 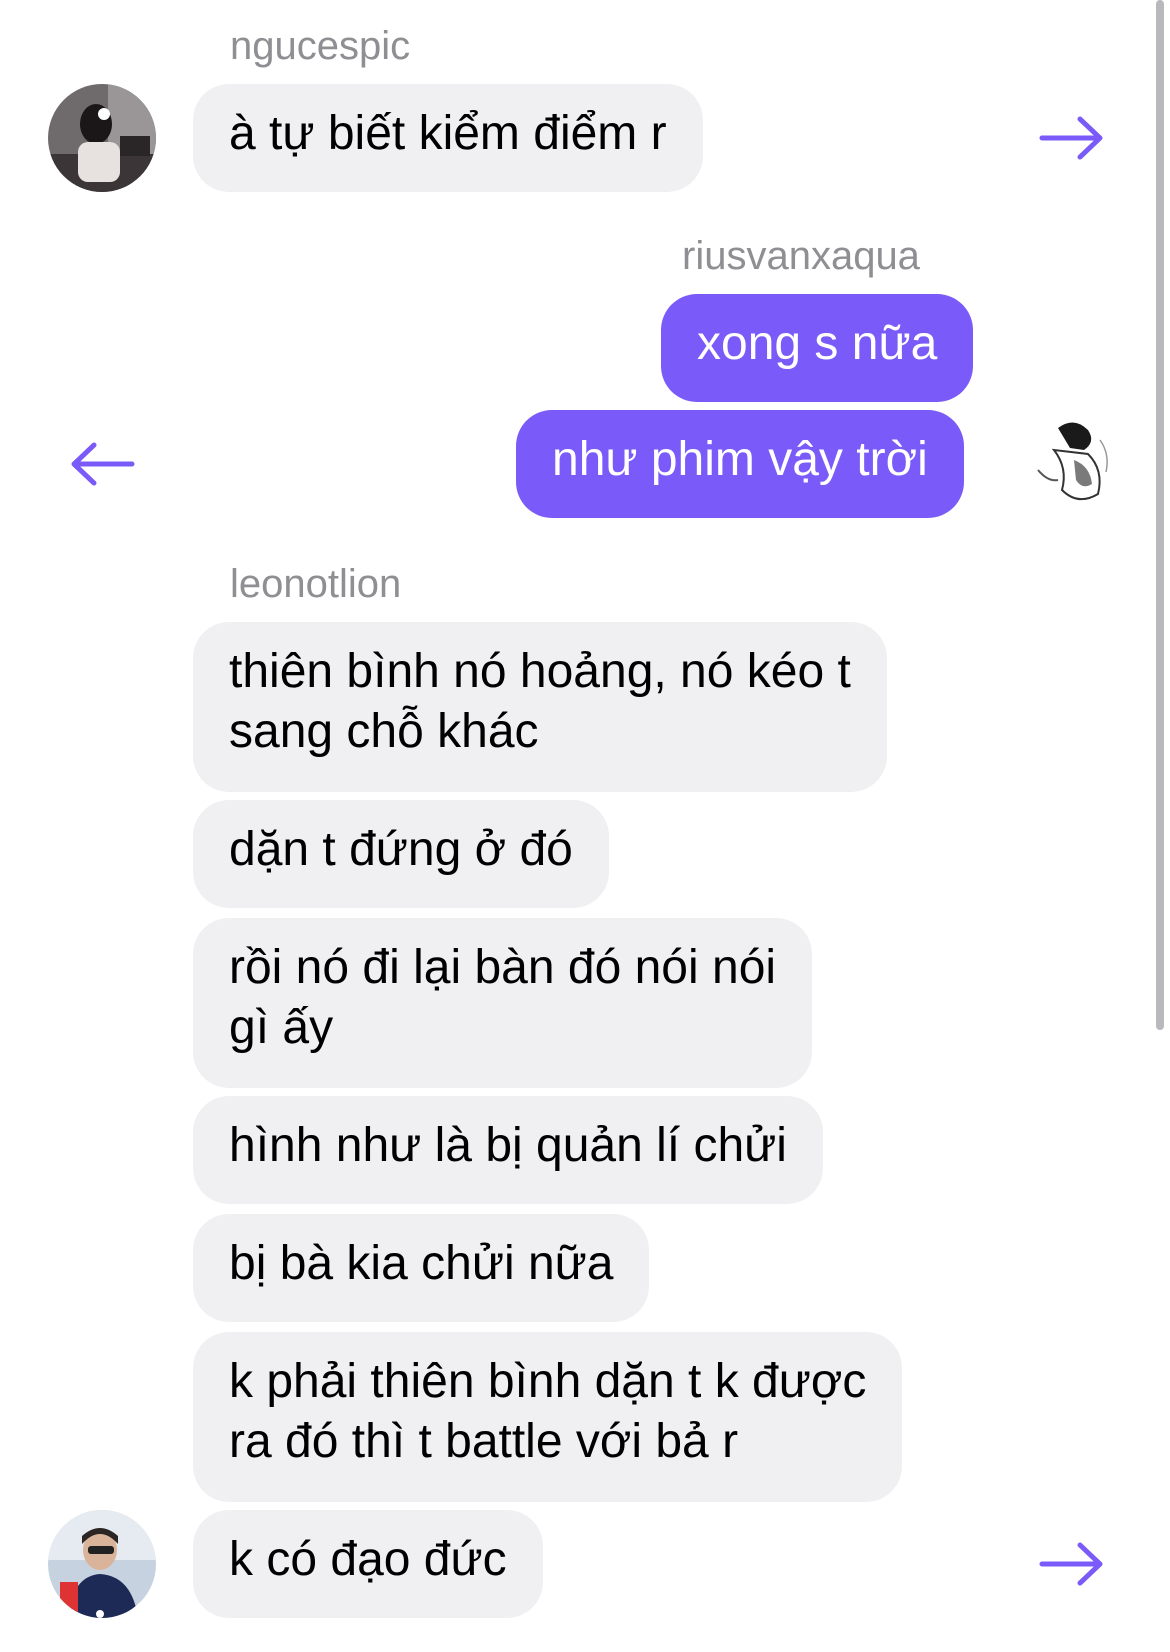 What do you see at coordinates (421, 1268) in the screenshot?
I see `message-bubble: bị bà kia chửi nữa` at bounding box center [421, 1268].